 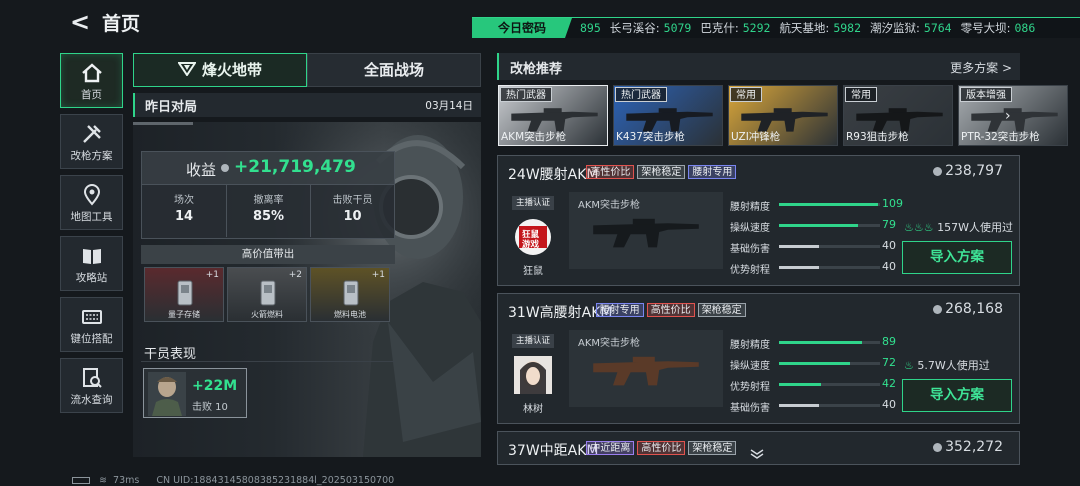 I want to click on loot-count: +1, so click(x=212, y=275).